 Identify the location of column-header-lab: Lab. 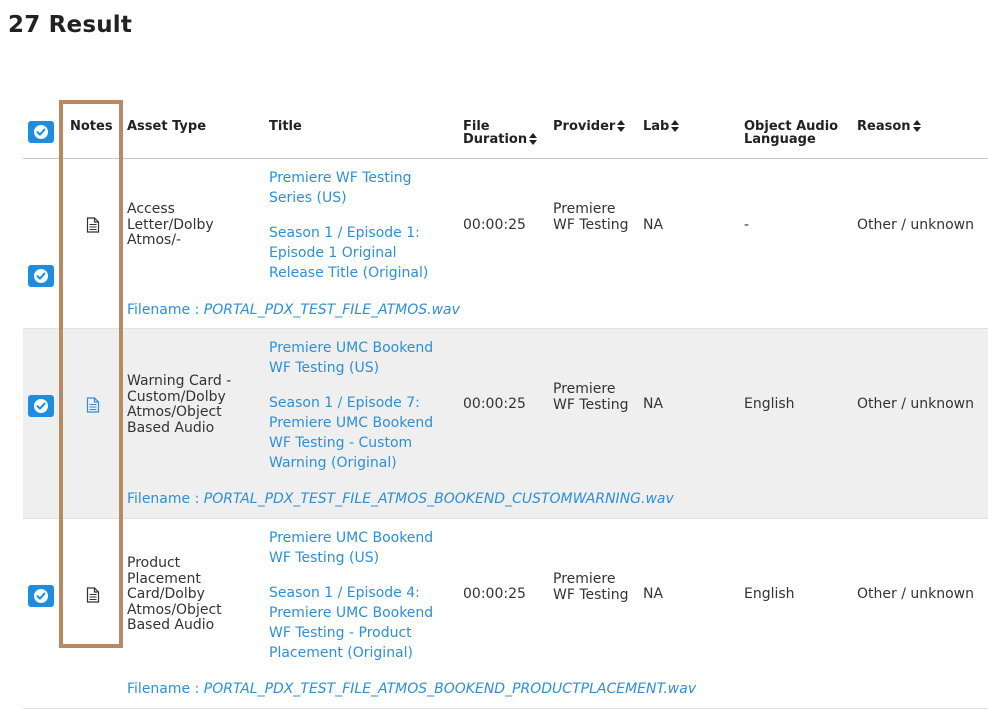
(661, 126).